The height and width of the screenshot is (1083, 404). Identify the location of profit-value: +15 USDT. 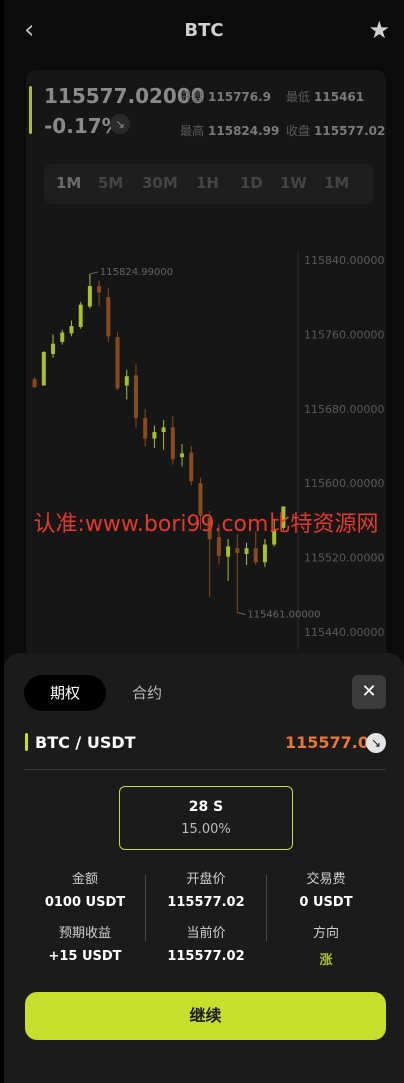
(85, 956).